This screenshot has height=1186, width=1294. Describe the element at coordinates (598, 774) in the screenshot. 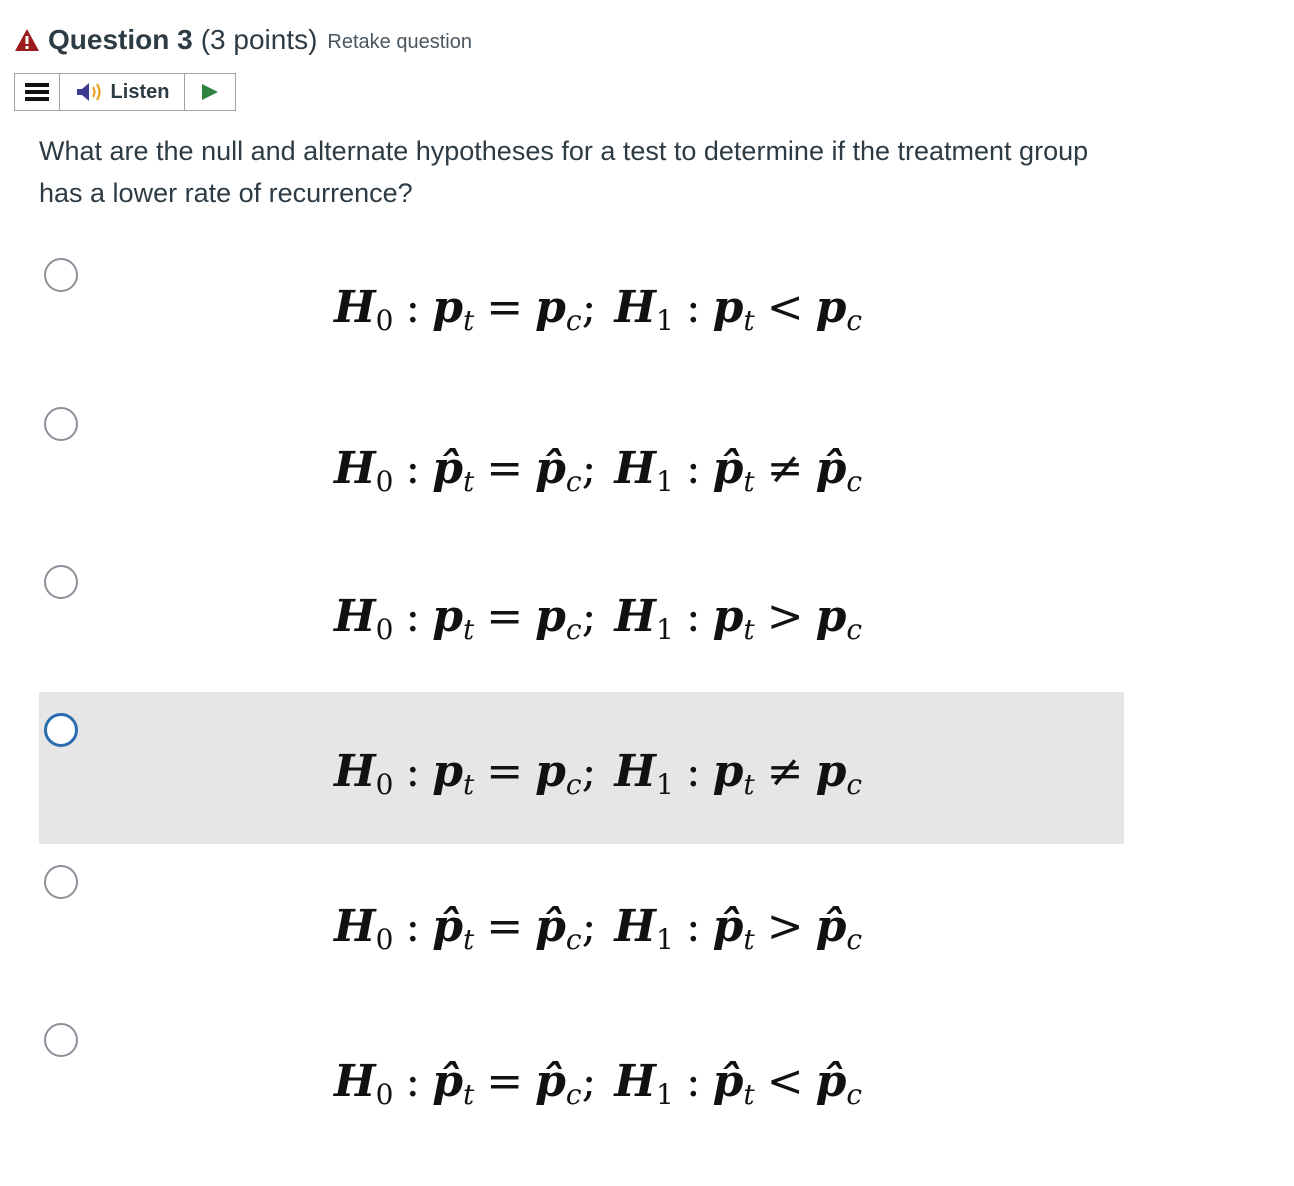

I see `hypothesis-equation: H0: pt = pc; H1: pt ≠ pc` at that location.